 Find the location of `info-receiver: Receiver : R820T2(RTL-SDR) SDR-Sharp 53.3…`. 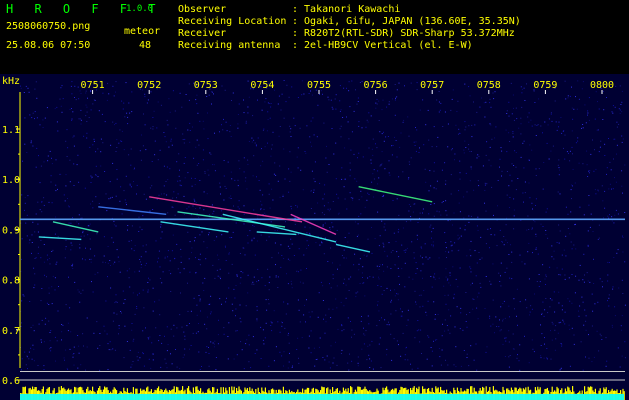

info-receiver: Receiver : R820T2(RTL-SDR) SDR-Sharp 53.3… is located at coordinates (346, 34).